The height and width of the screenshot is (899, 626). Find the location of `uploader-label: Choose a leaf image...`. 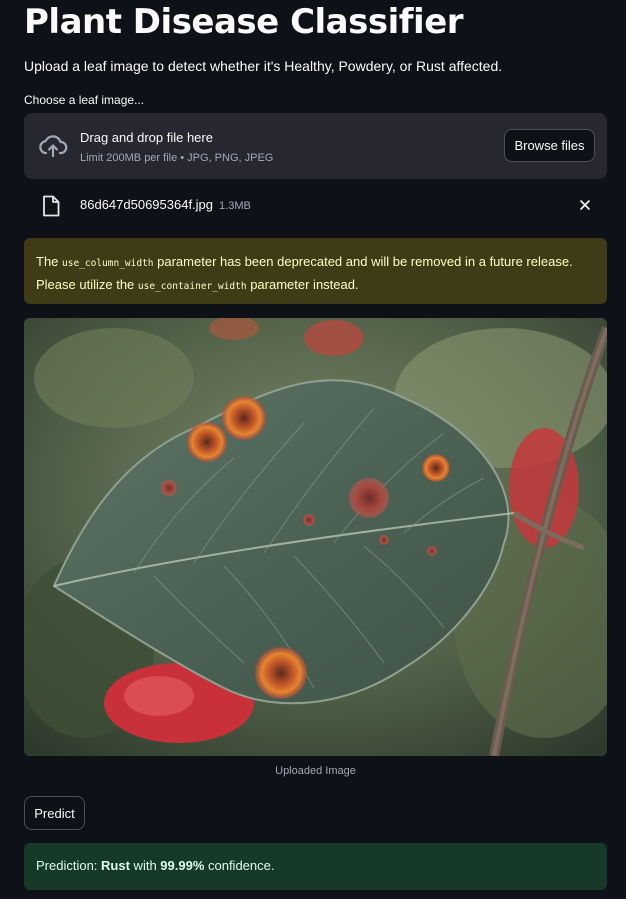

uploader-label: Choose a leaf image... is located at coordinates (84, 100).